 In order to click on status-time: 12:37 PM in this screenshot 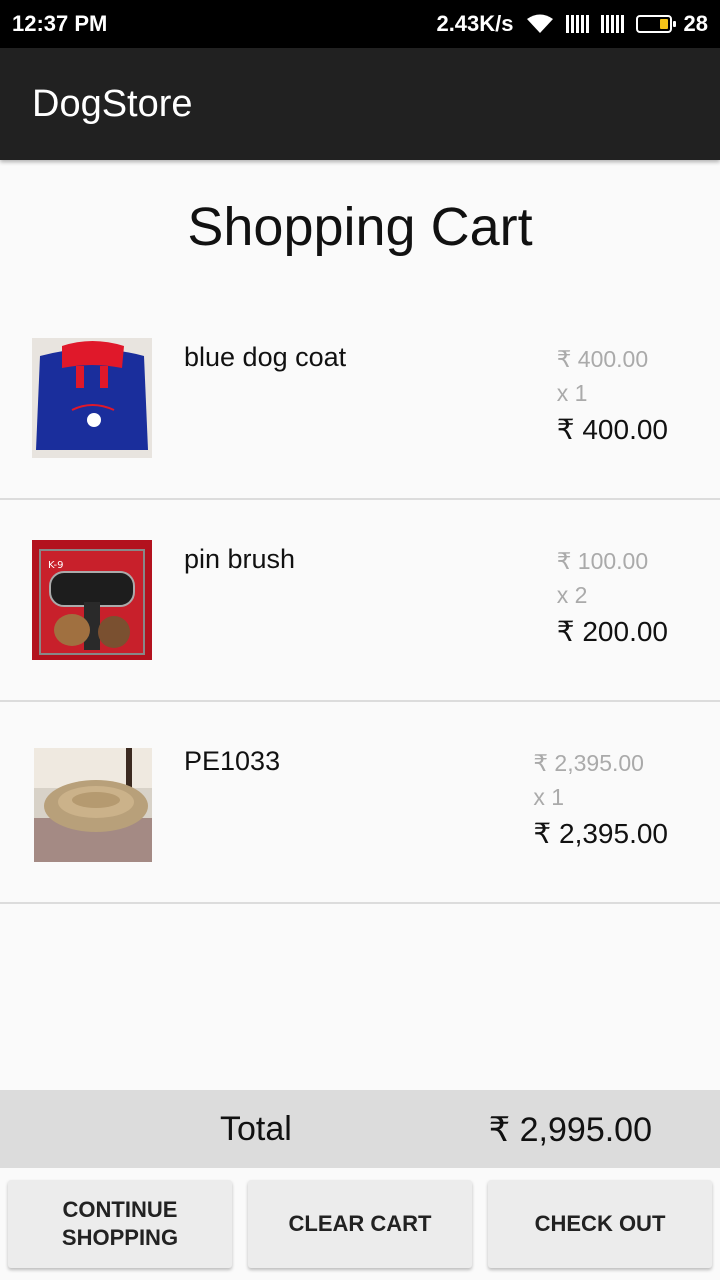, I will do `click(60, 23)`.